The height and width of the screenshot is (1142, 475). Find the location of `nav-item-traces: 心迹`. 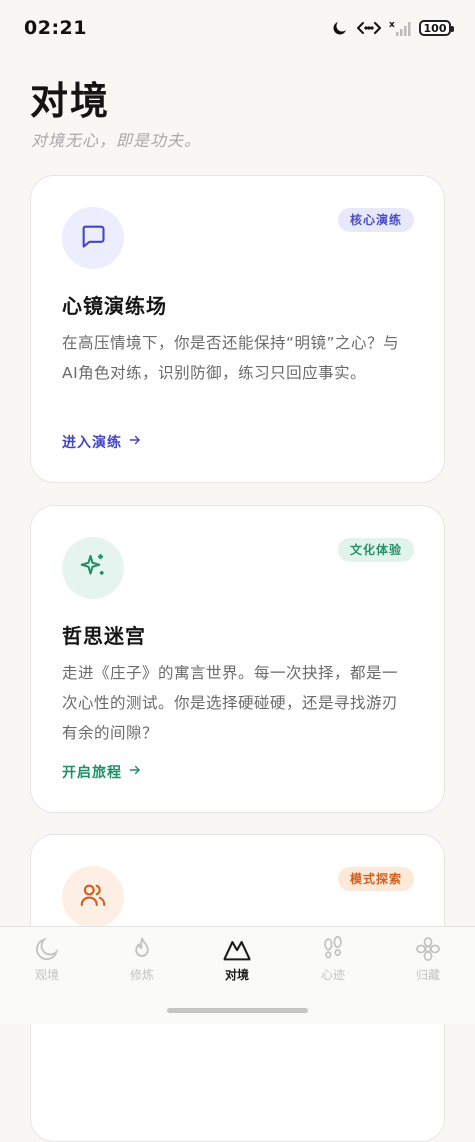

nav-item-traces: 心迹 is located at coordinates (333, 959).